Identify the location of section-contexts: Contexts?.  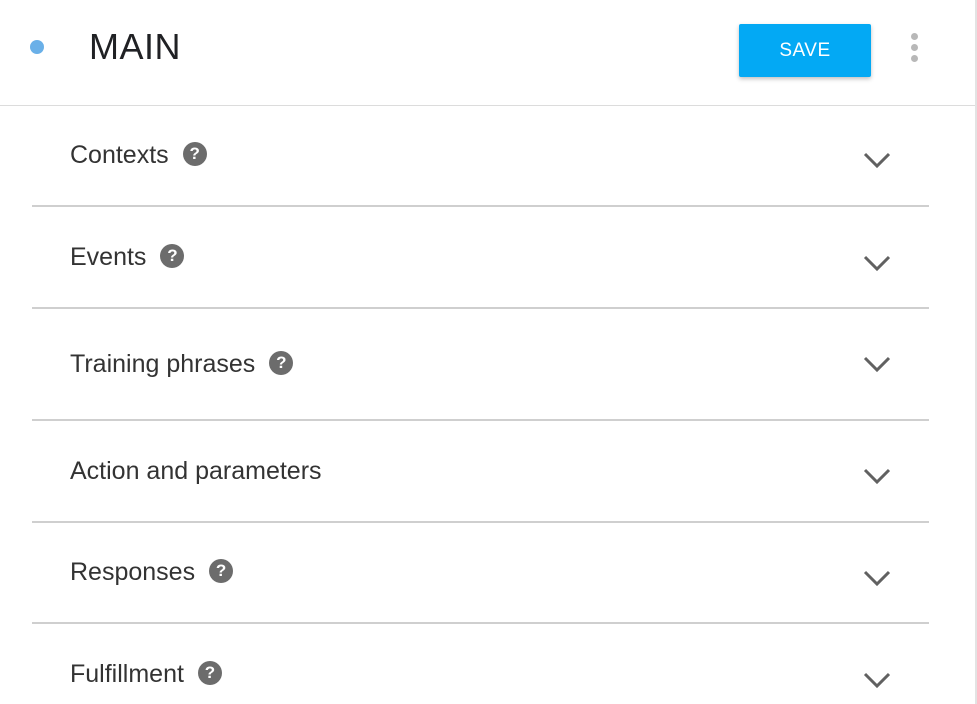
(480, 156).